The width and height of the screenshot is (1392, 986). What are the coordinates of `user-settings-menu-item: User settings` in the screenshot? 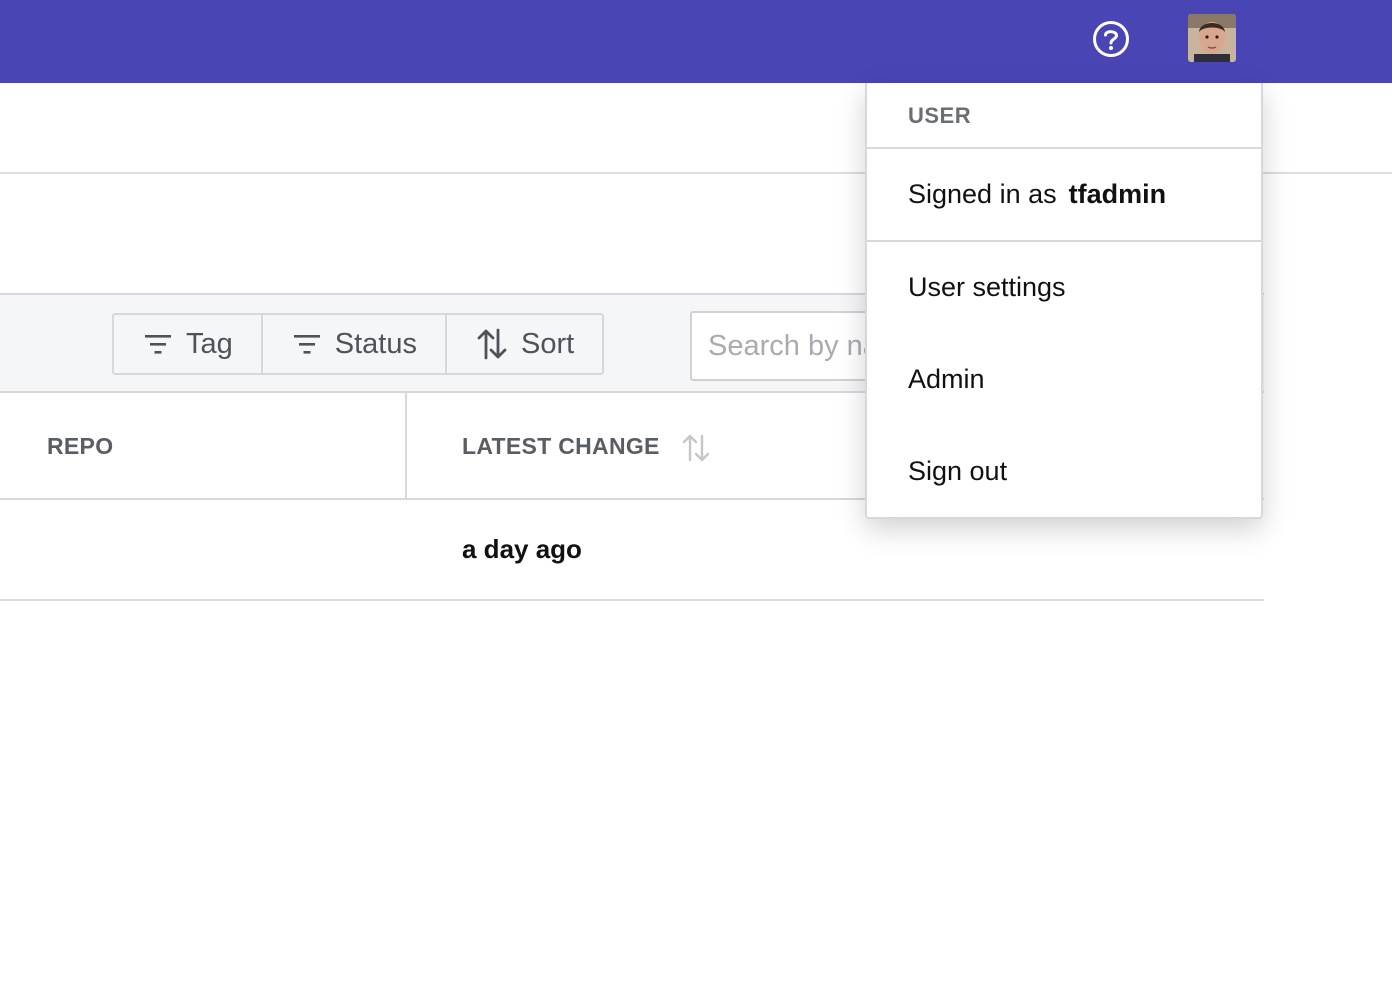 It's located at (987, 287).